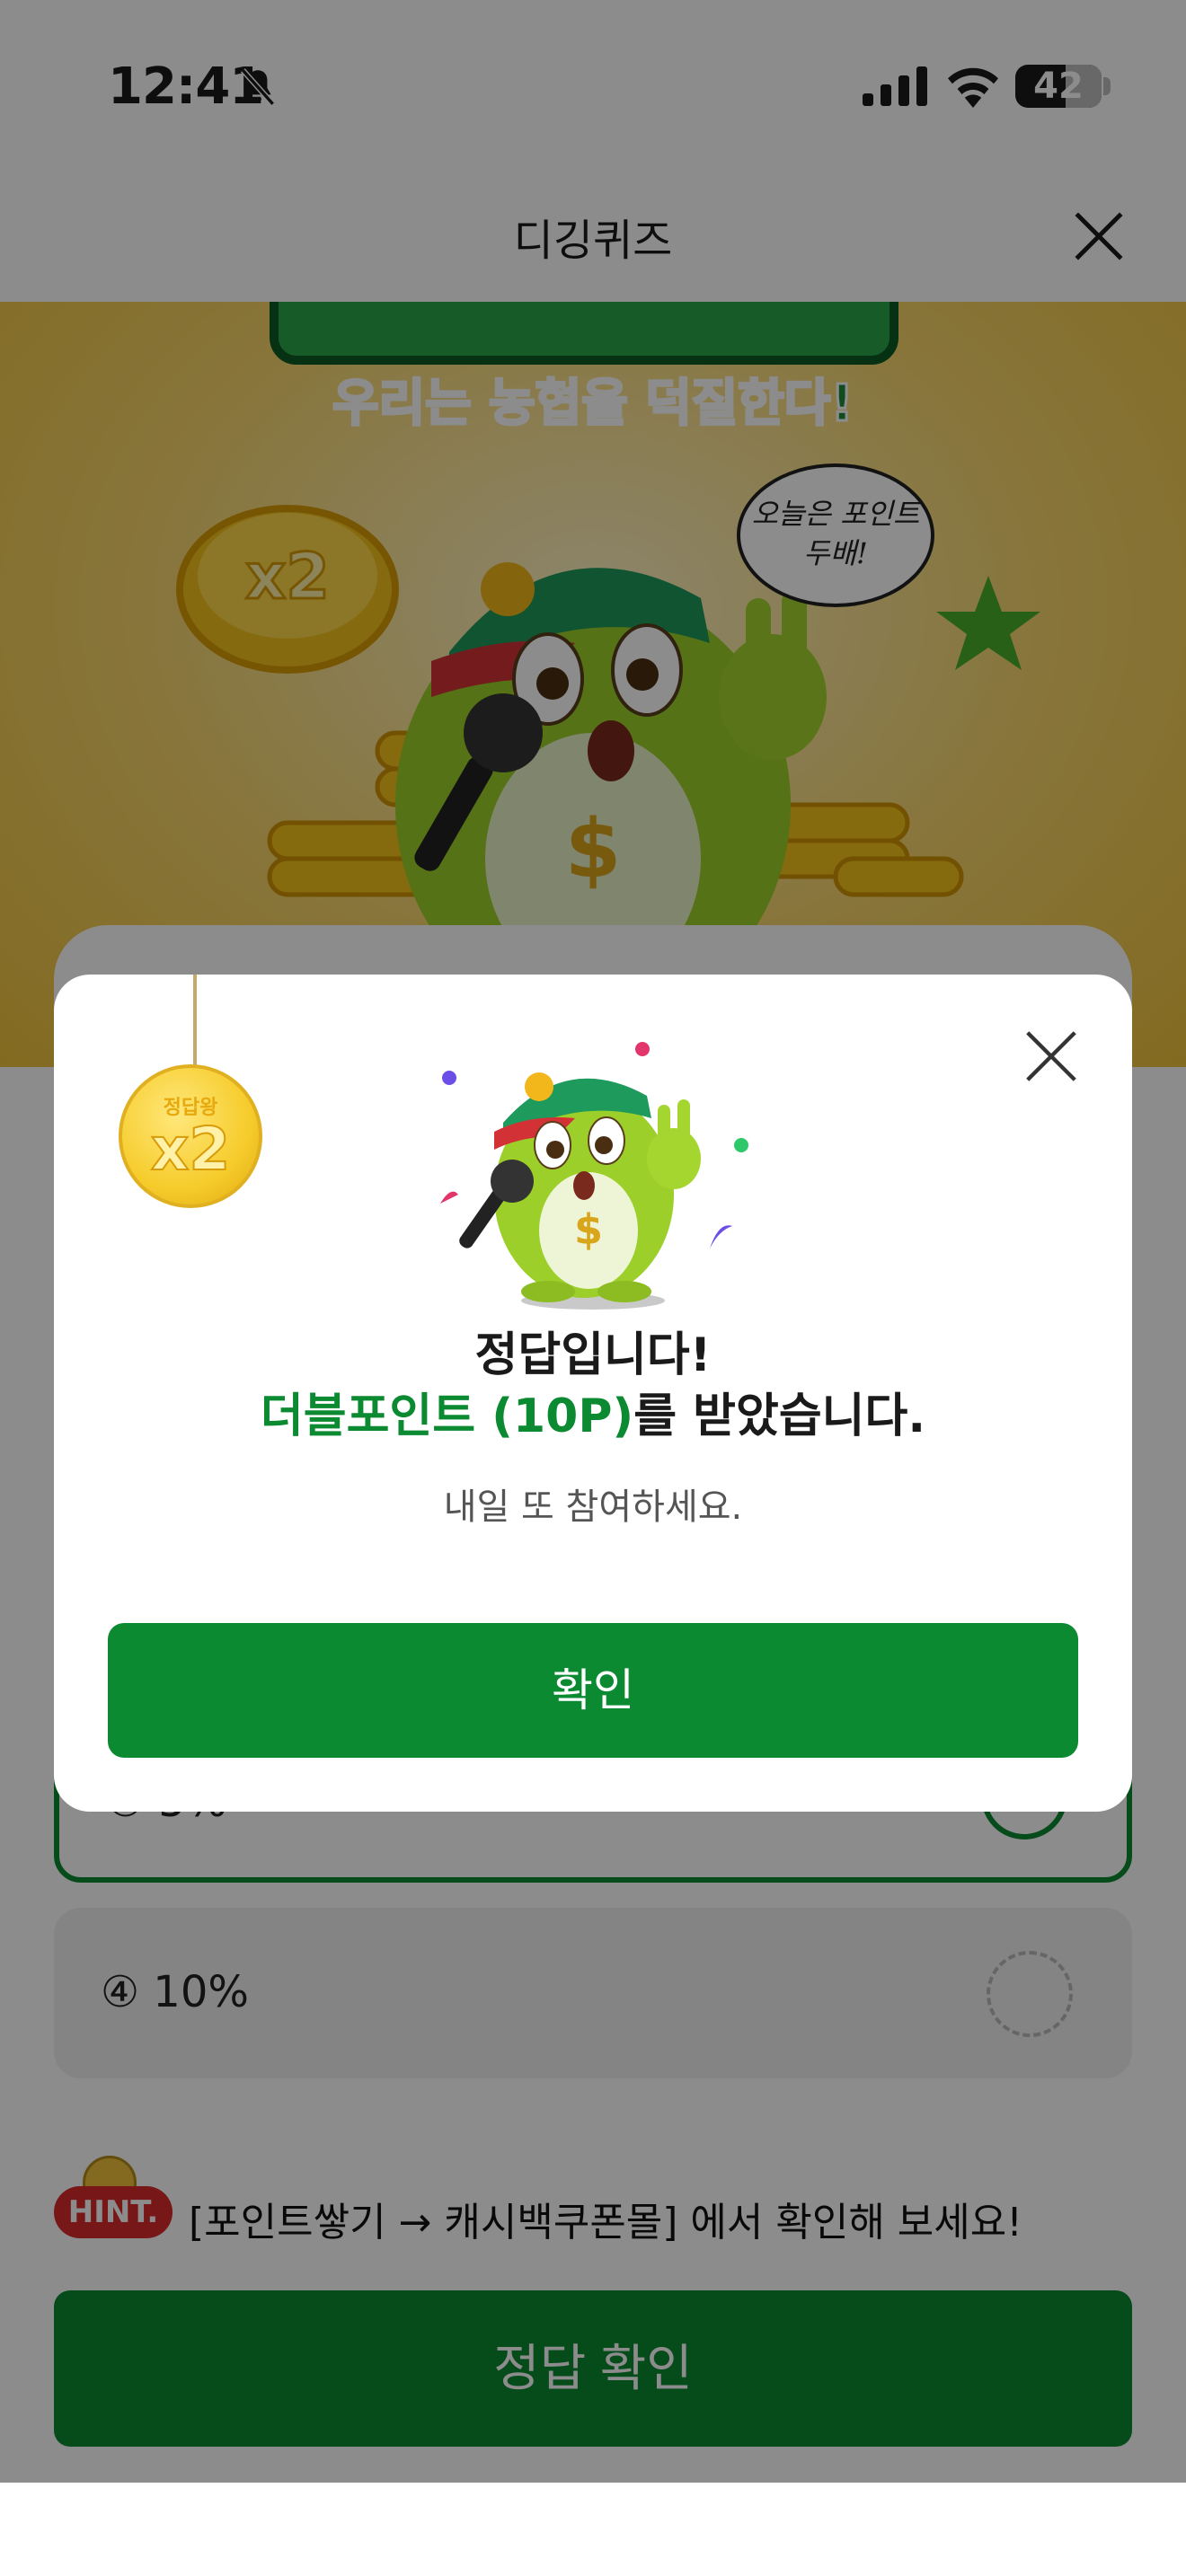  I want to click on modal-title-line2: 더블포인트 (10P)를 받았습니다., so click(593, 1416).